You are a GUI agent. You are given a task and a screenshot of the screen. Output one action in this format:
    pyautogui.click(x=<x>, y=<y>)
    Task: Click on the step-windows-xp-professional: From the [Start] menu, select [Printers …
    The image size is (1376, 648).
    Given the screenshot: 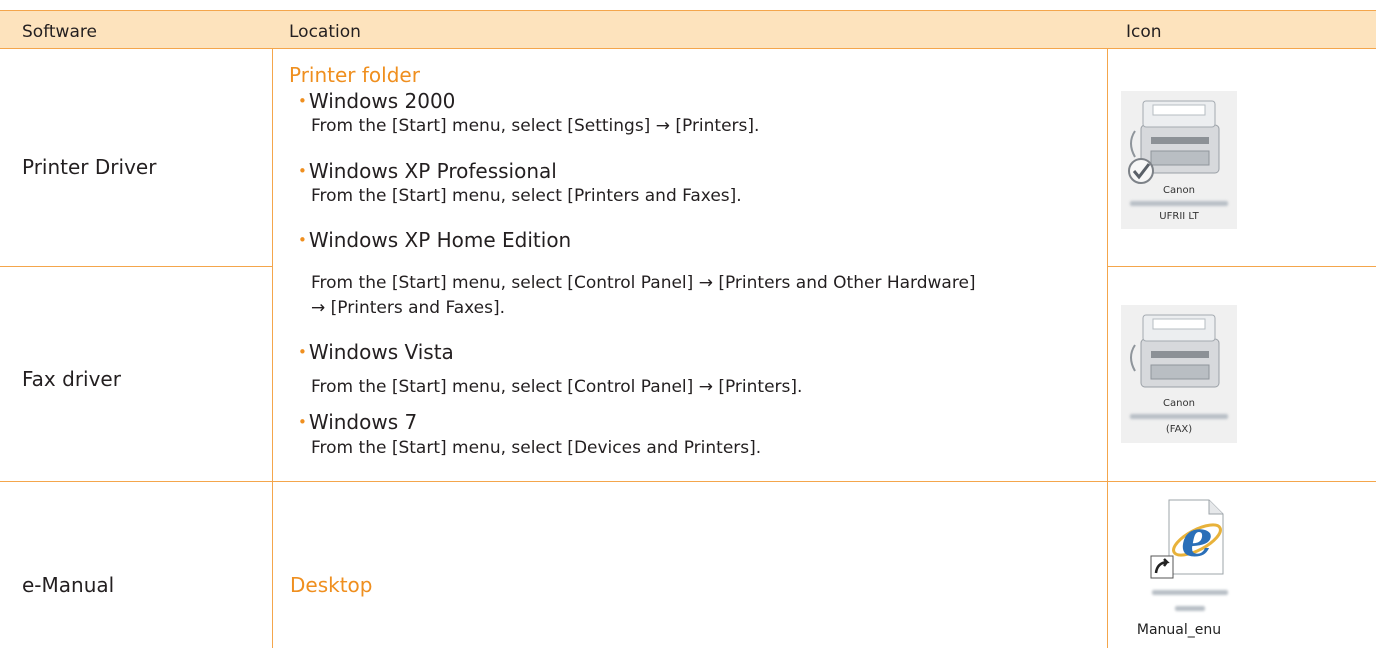 What is the action you would take?
    pyautogui.click(x=526, y=196)
    